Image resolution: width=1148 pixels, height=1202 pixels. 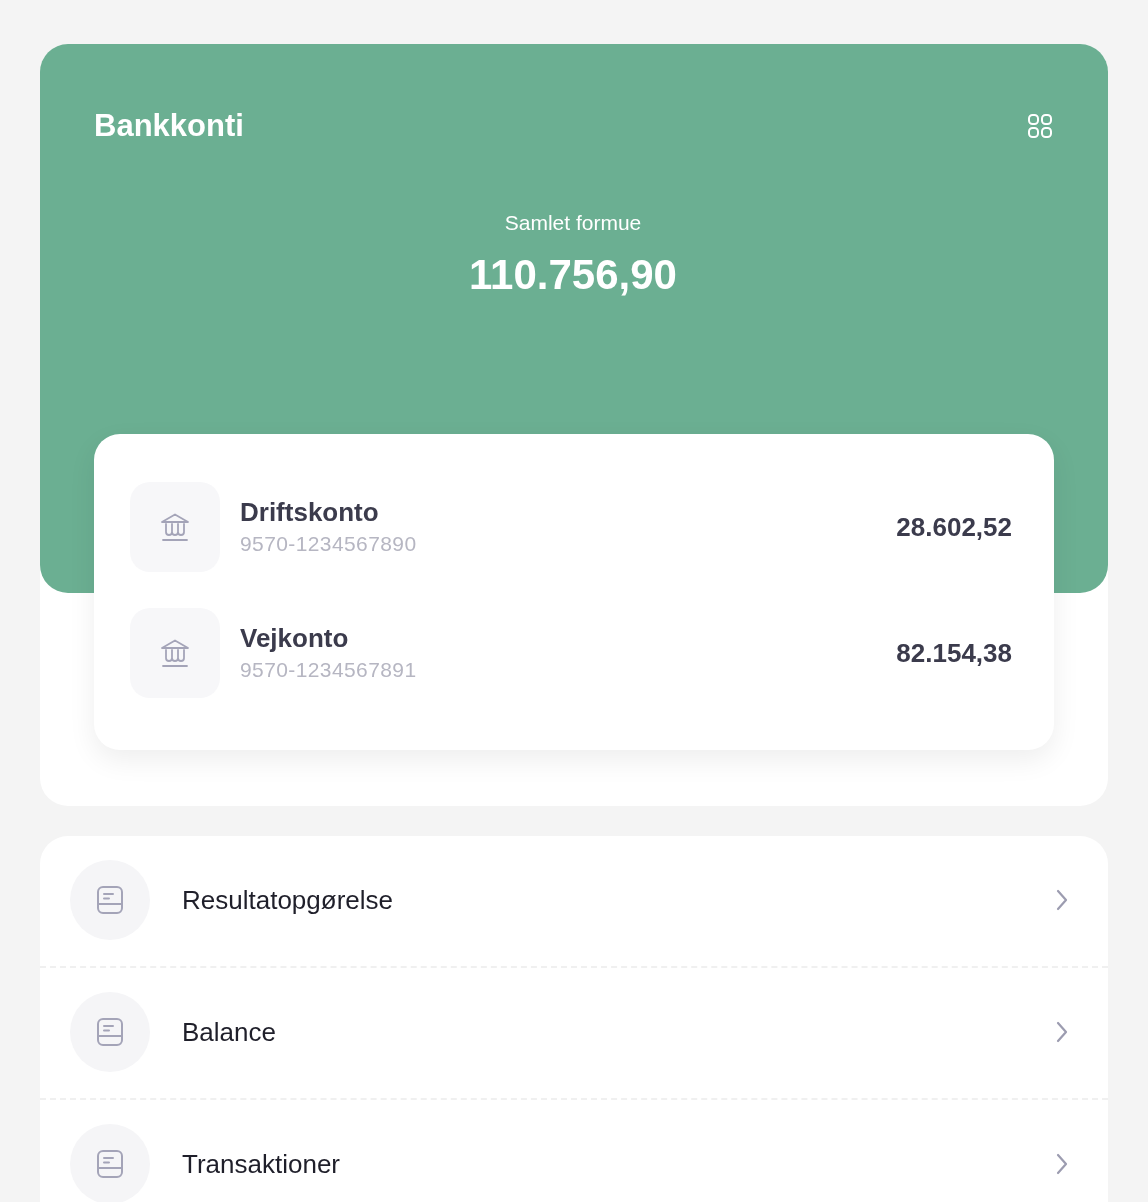 I want to click on total-label: Samlet formue, so click(x=573, y=223).